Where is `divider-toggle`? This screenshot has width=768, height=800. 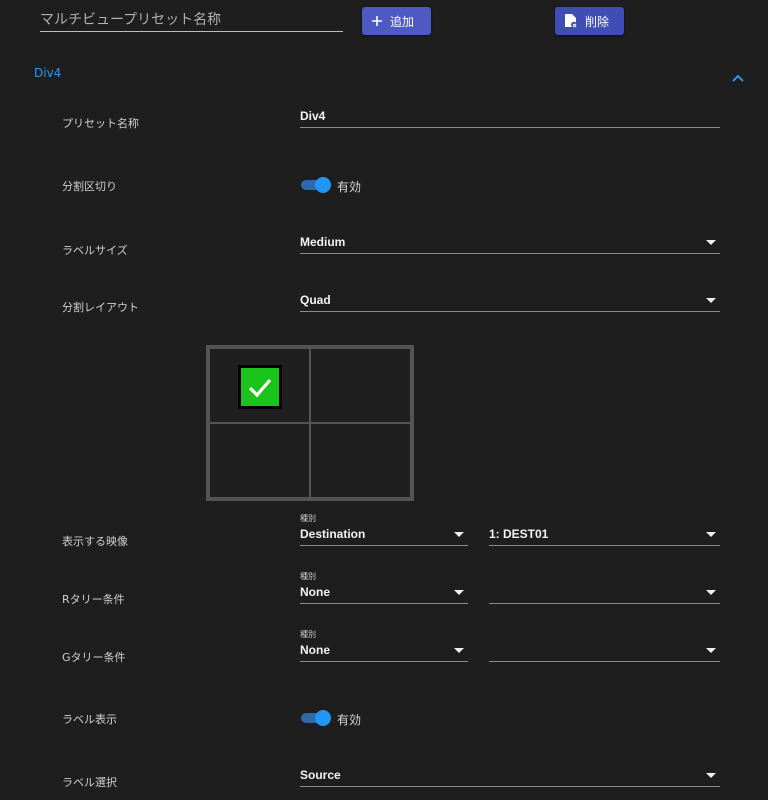 divider-toggle is located at coordinates (316, 185).